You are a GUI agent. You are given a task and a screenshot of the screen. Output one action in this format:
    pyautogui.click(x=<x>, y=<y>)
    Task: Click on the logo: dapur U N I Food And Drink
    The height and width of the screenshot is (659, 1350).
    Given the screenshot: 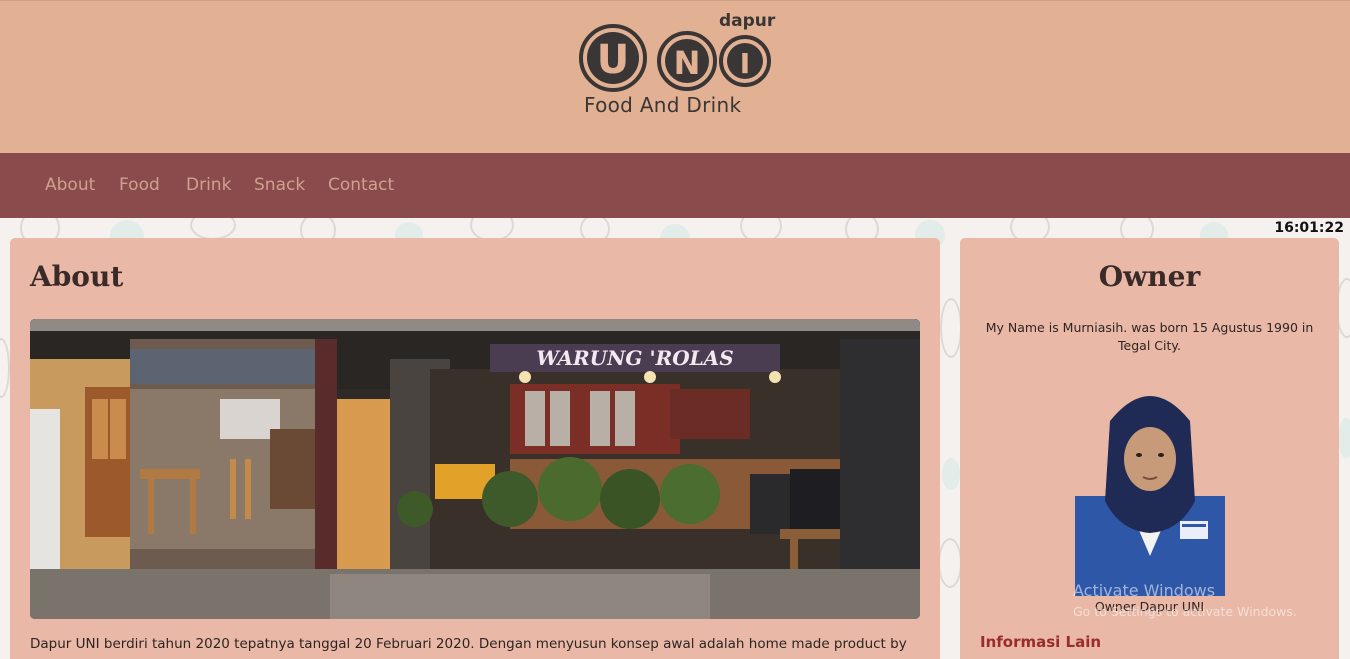 What is the action you would take?
    pyautogui.click(x=676, y=66)
    